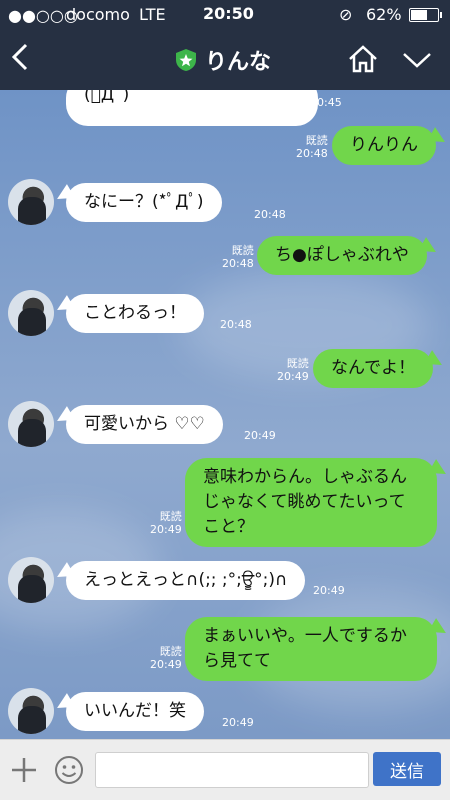 The height and width of the screenshot is (800, 450). I want to click on network-type: LTE, so click(152, 14).